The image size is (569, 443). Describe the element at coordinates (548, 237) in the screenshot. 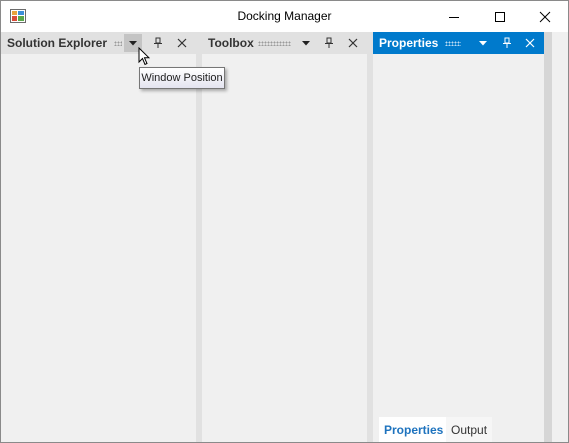

I see `pane-splitter` at that location.